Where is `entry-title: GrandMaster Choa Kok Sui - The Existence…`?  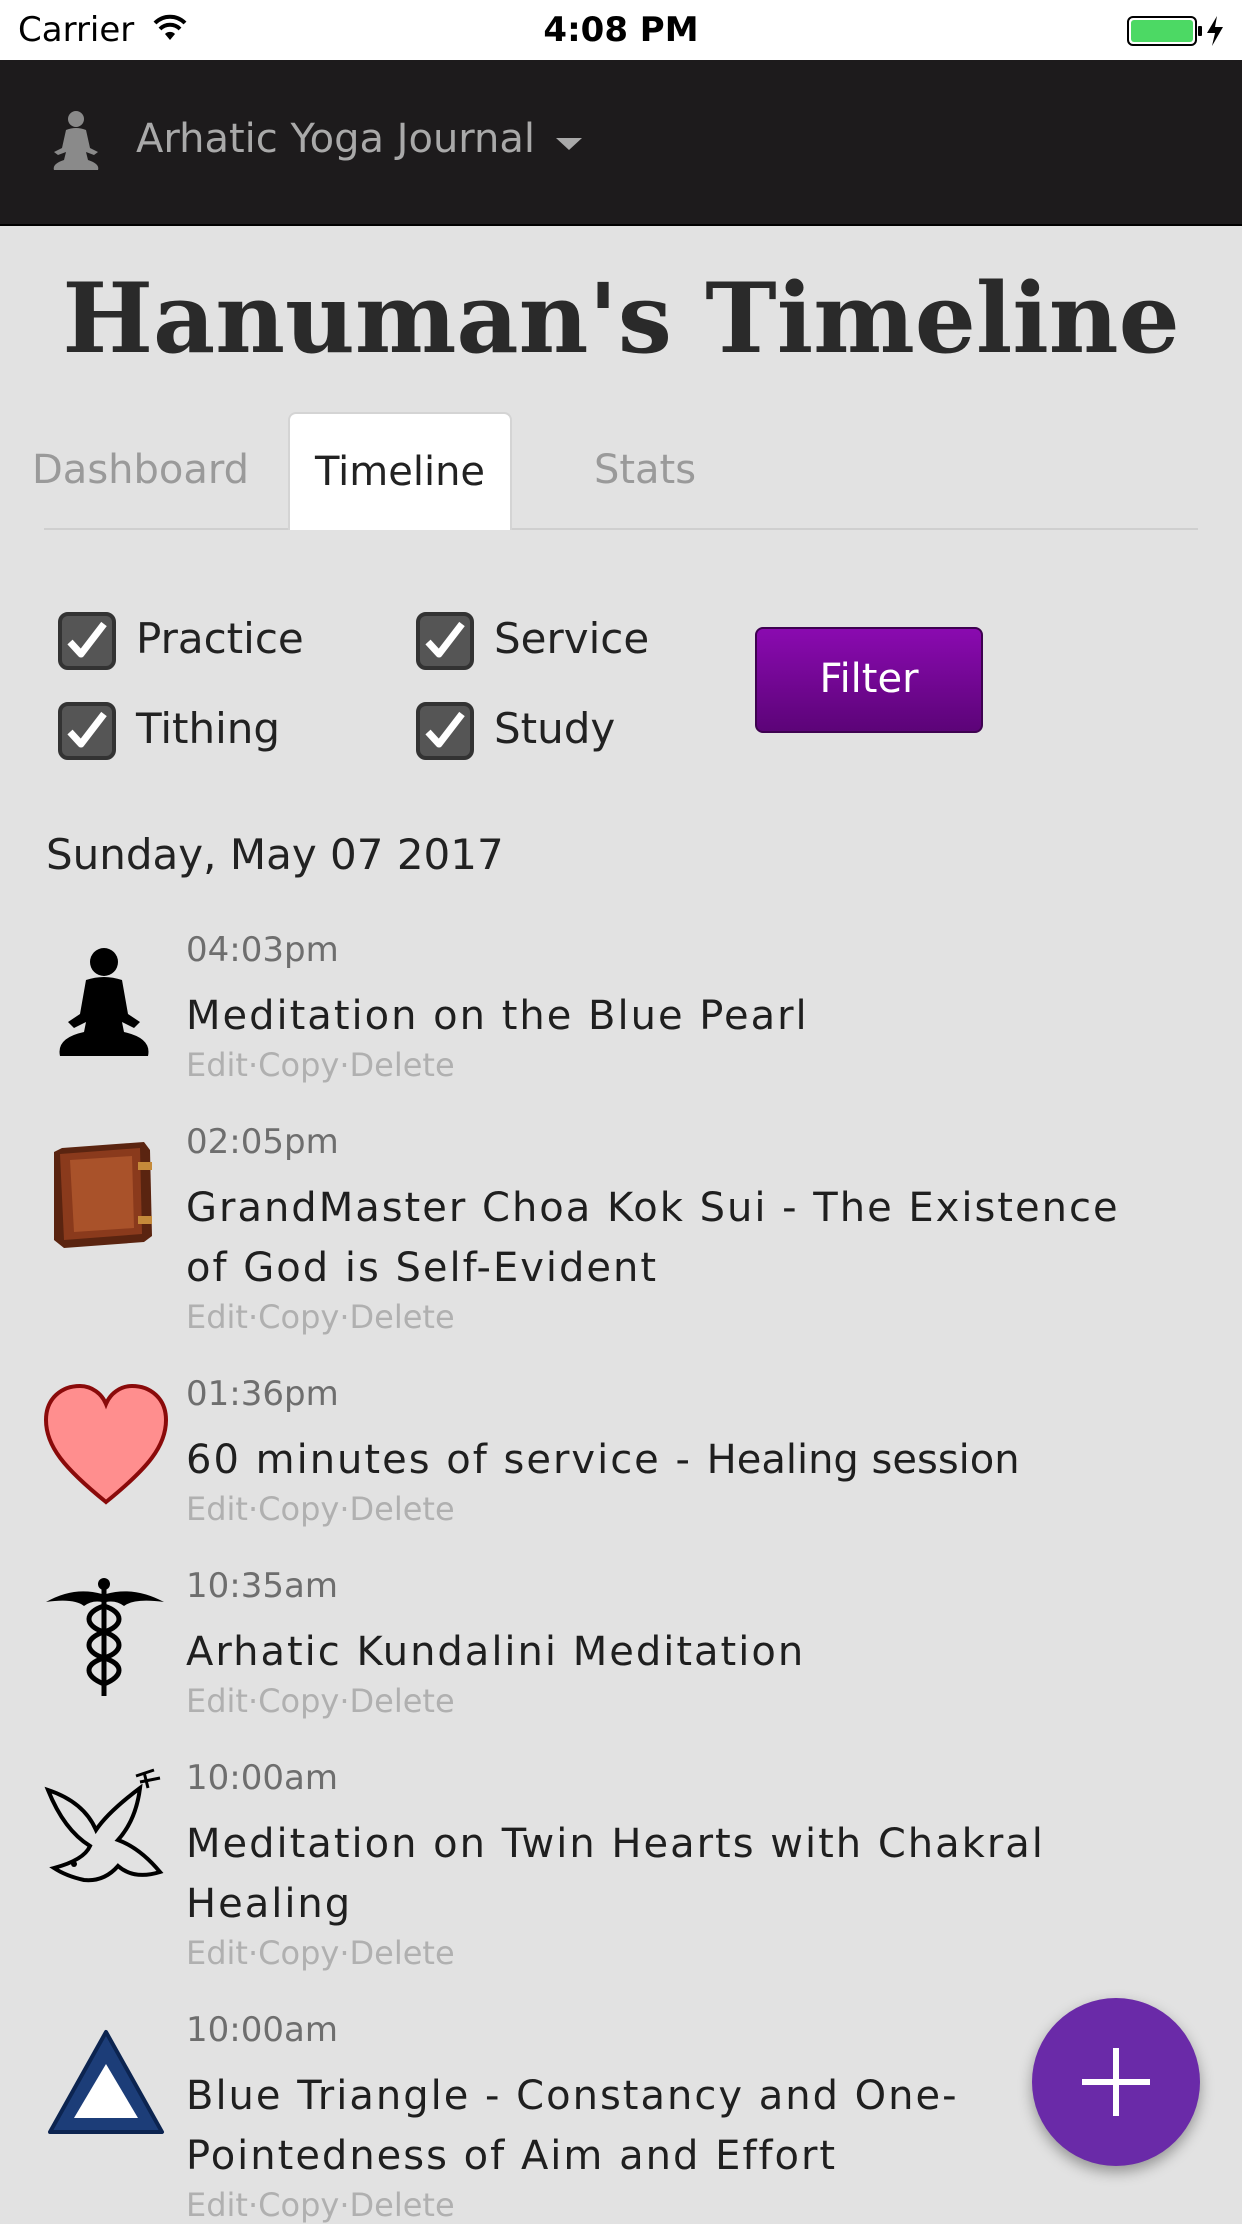
entry-title: GrandMaster Choa Kok Sui - The Existence… is located at coordinates (681, 1238).